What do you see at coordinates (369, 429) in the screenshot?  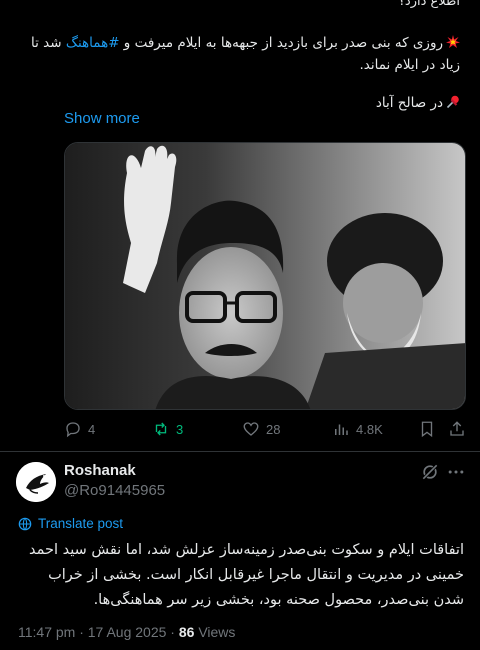 I see `views-count: 4.8K` at bounding box center [369, 429].